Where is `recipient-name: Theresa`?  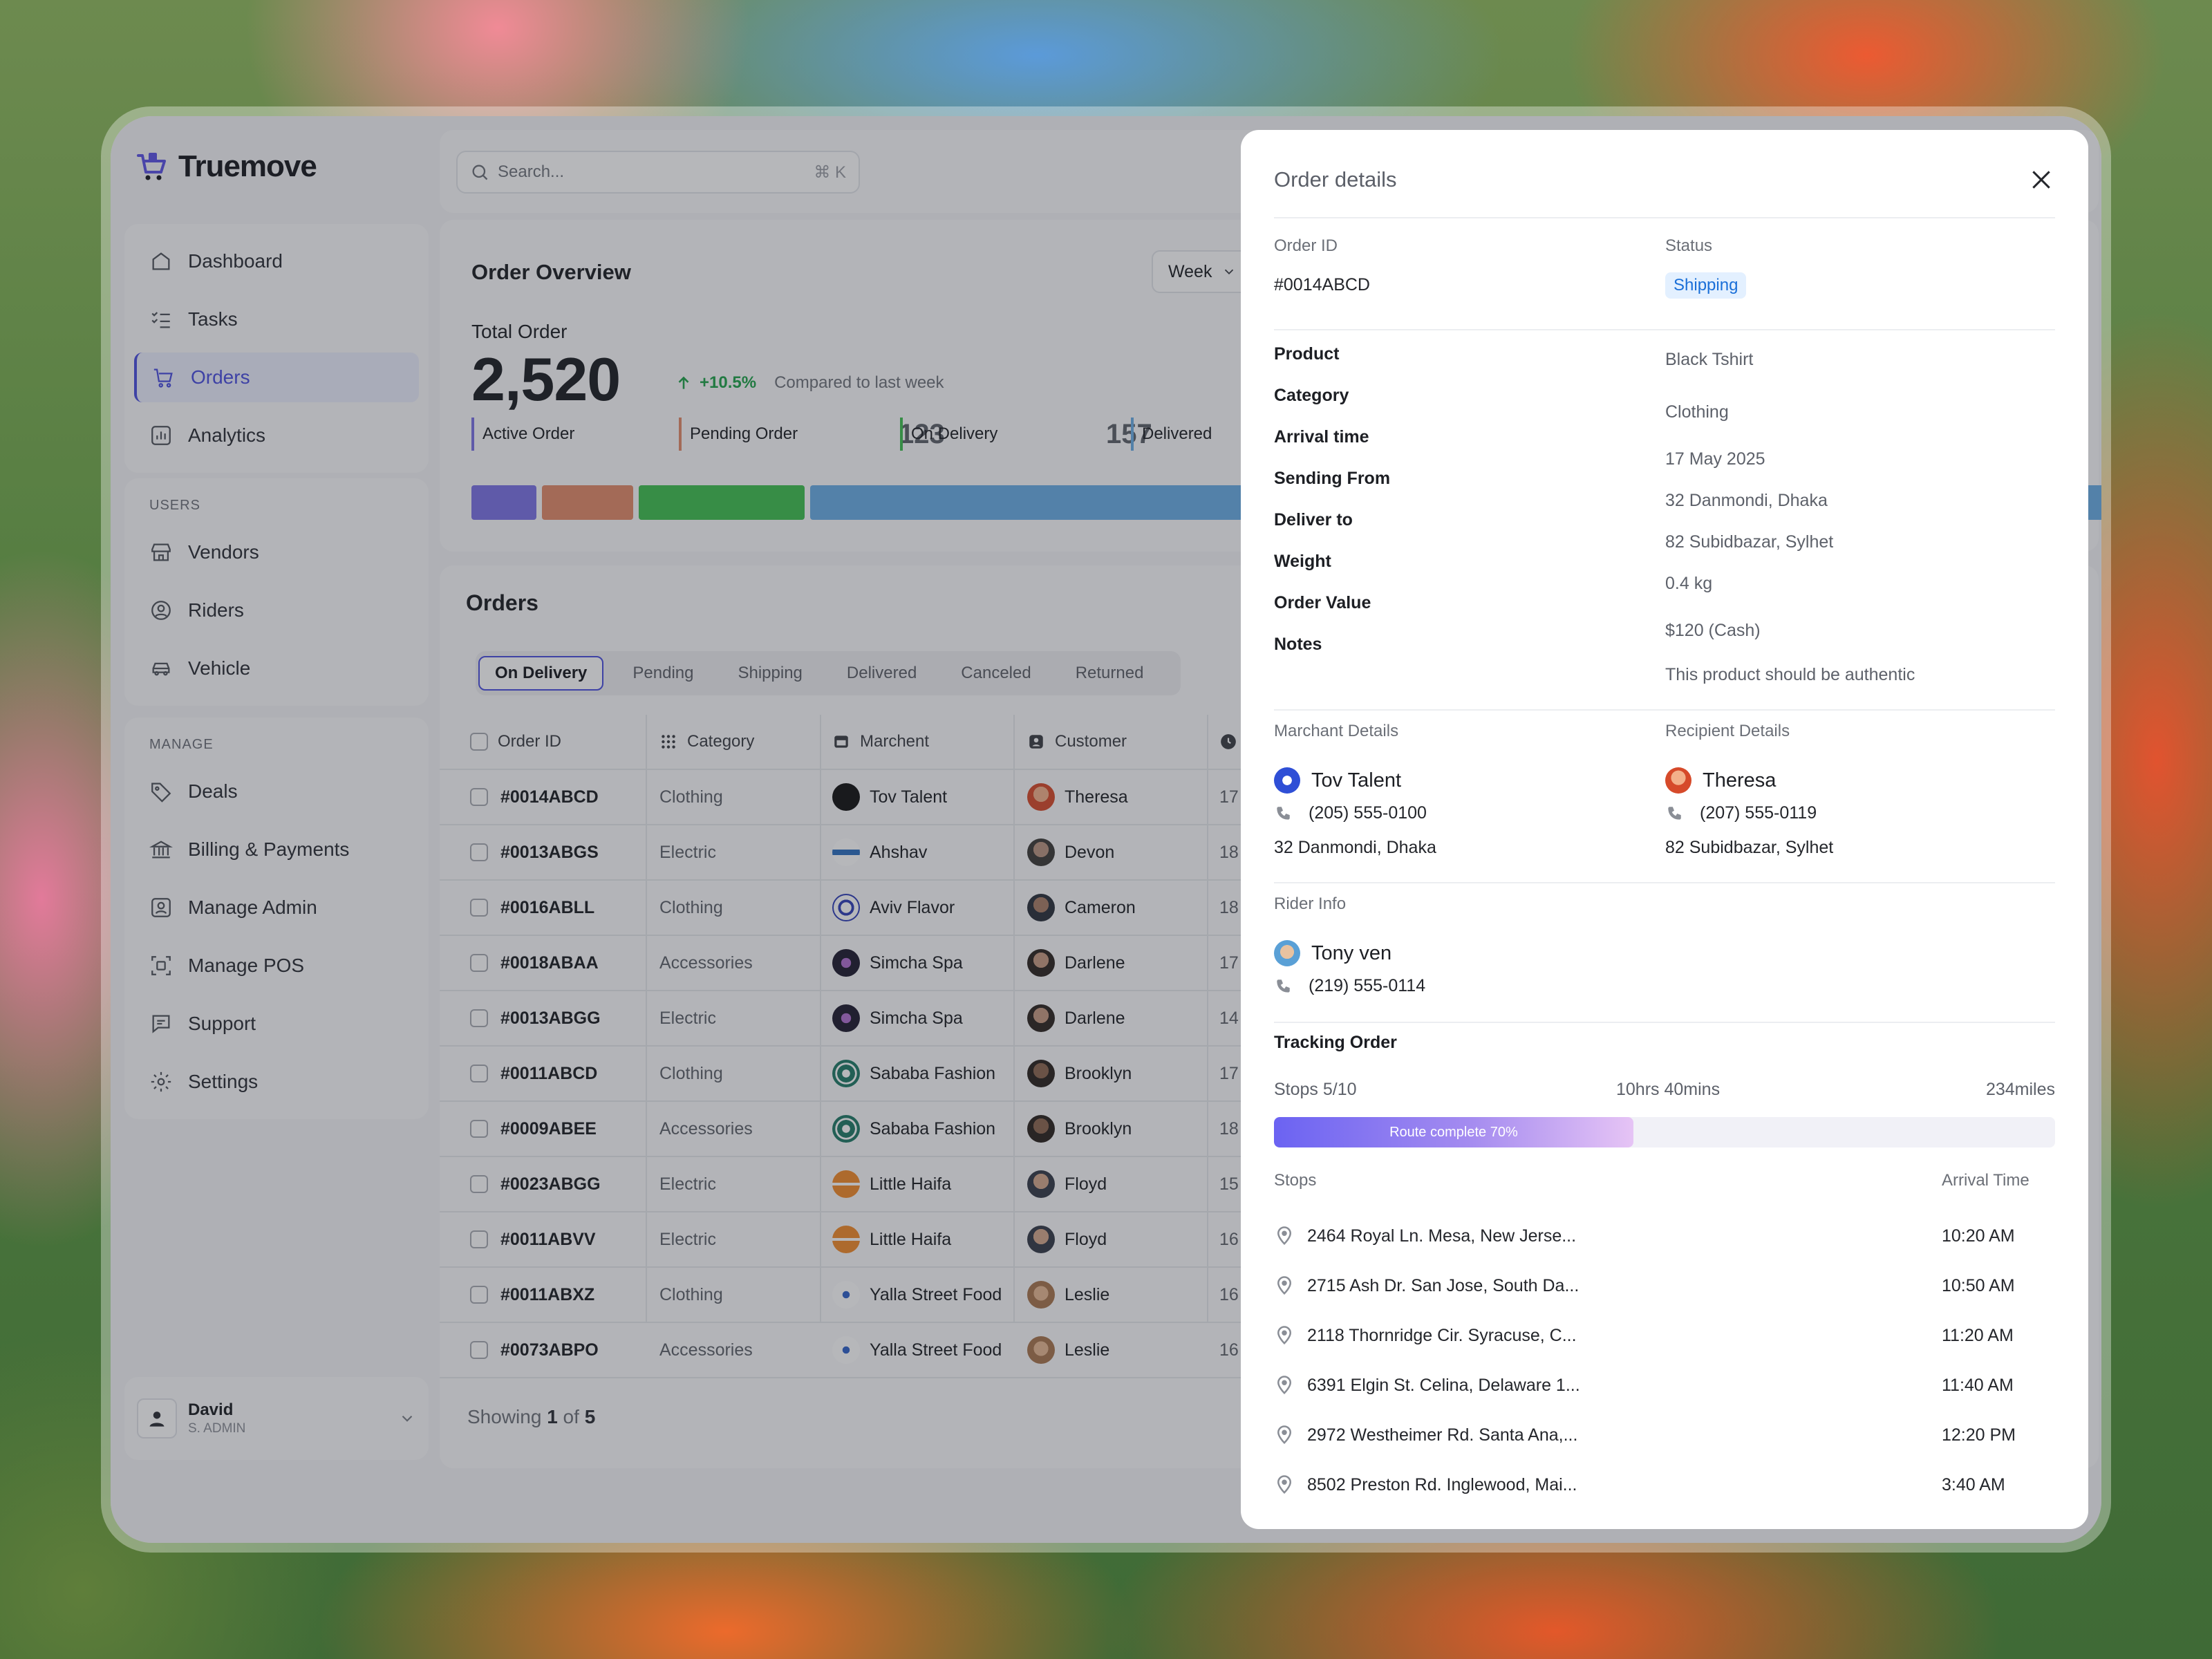
recipient-name: Theresa is located at coordinates (1721, 780).